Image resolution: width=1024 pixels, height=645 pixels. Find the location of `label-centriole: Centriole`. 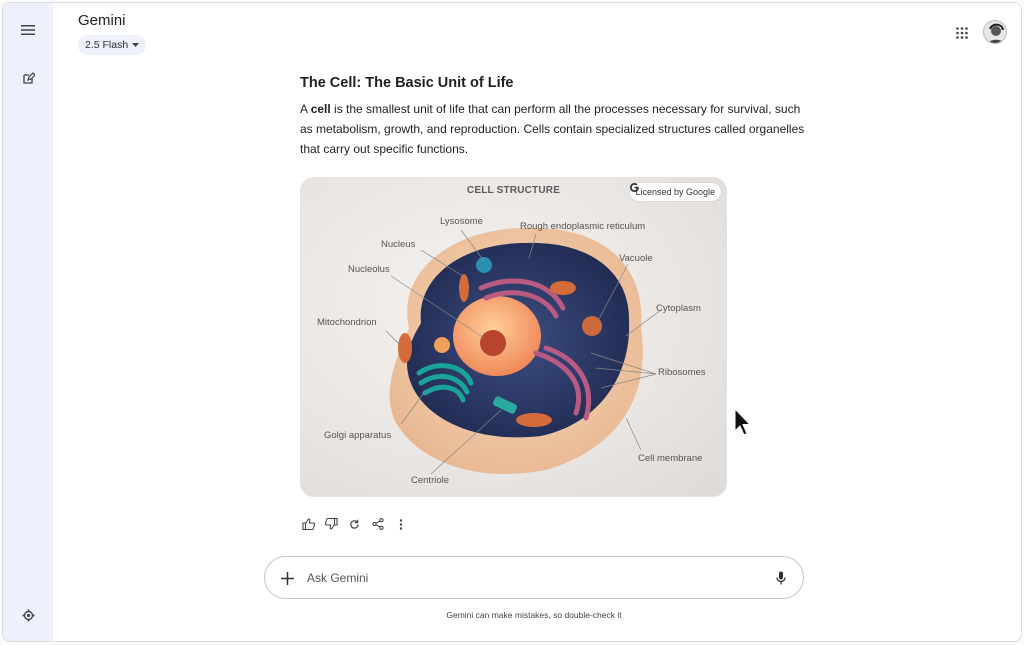

label-centriole: Centriole is located at coordinates (430, 480).